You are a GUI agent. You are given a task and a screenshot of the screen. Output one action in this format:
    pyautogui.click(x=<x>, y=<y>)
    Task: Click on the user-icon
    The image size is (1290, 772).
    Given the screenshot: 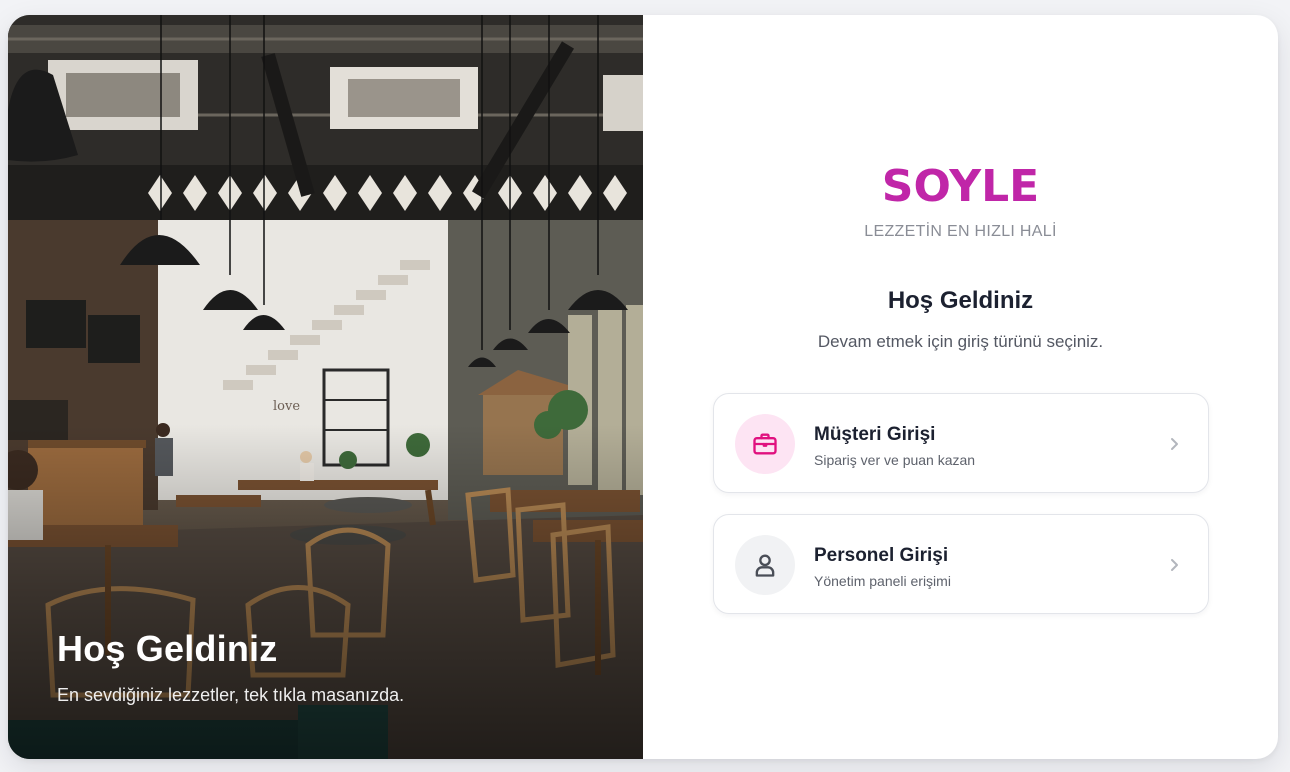 What is the action you would take?
    pyautogui.click(x=765, y=565)
    